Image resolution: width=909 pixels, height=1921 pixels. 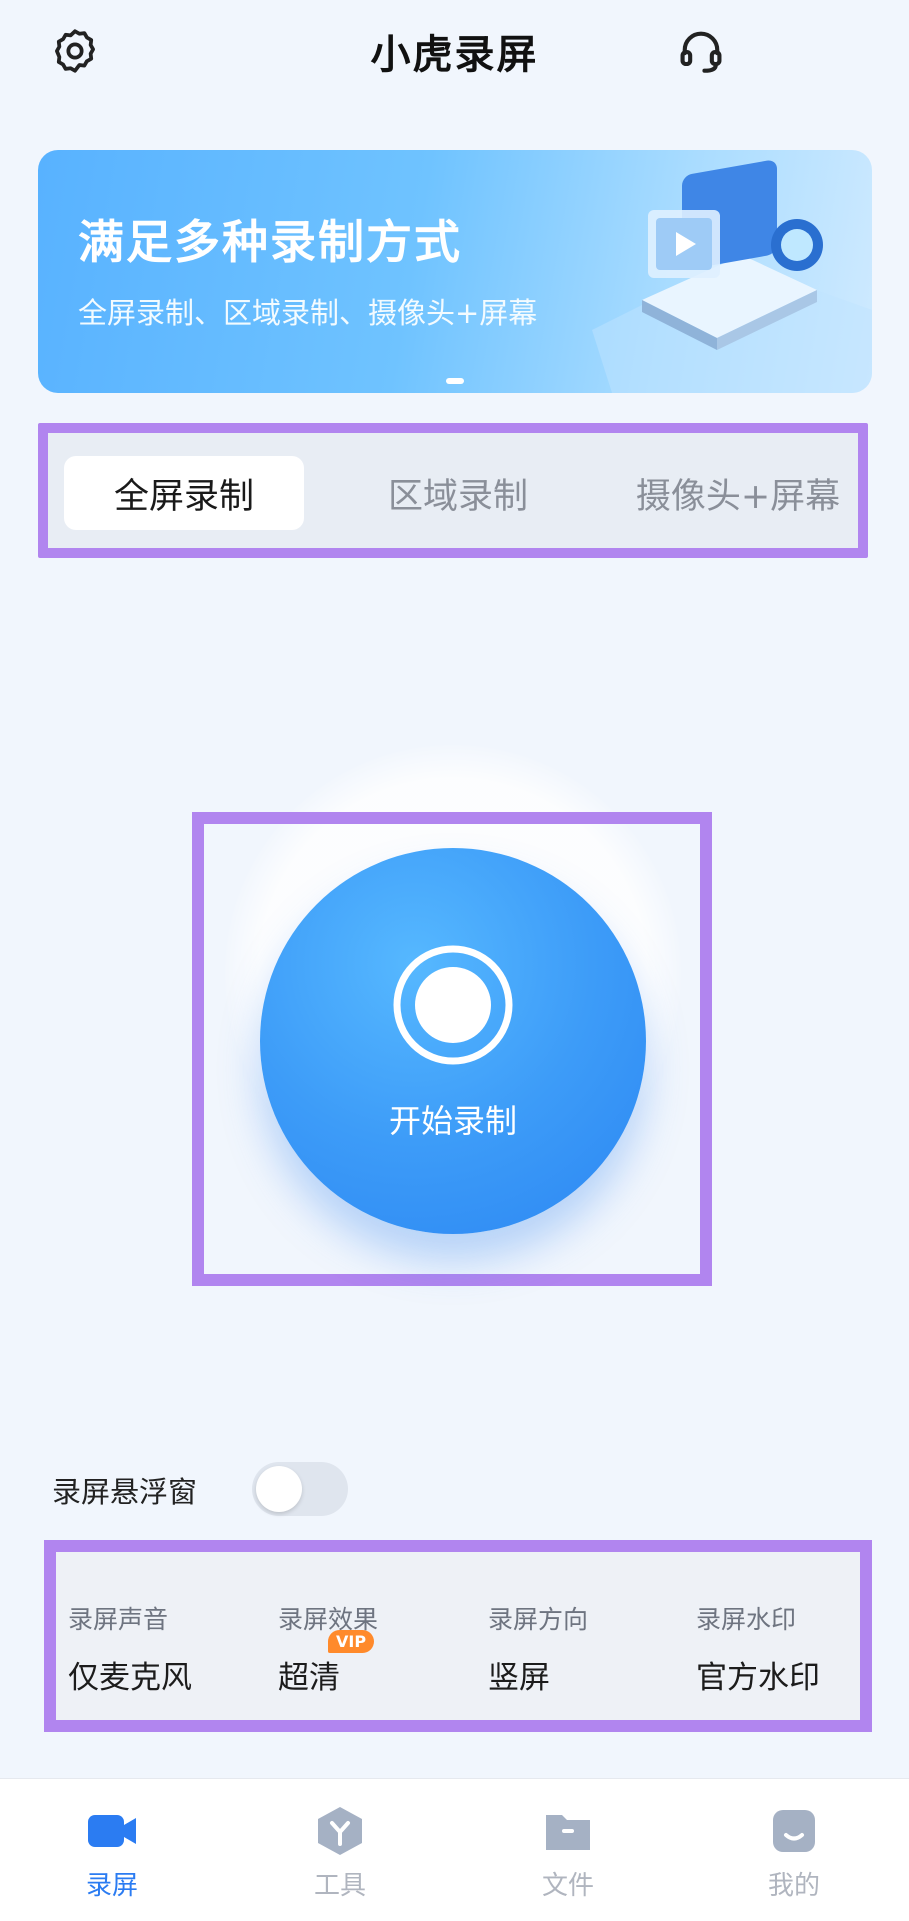 What do you see at coordinates (793, 1886) in the screenshot?
I see `nav-label: 我的` at bounding box center [793, 1886].